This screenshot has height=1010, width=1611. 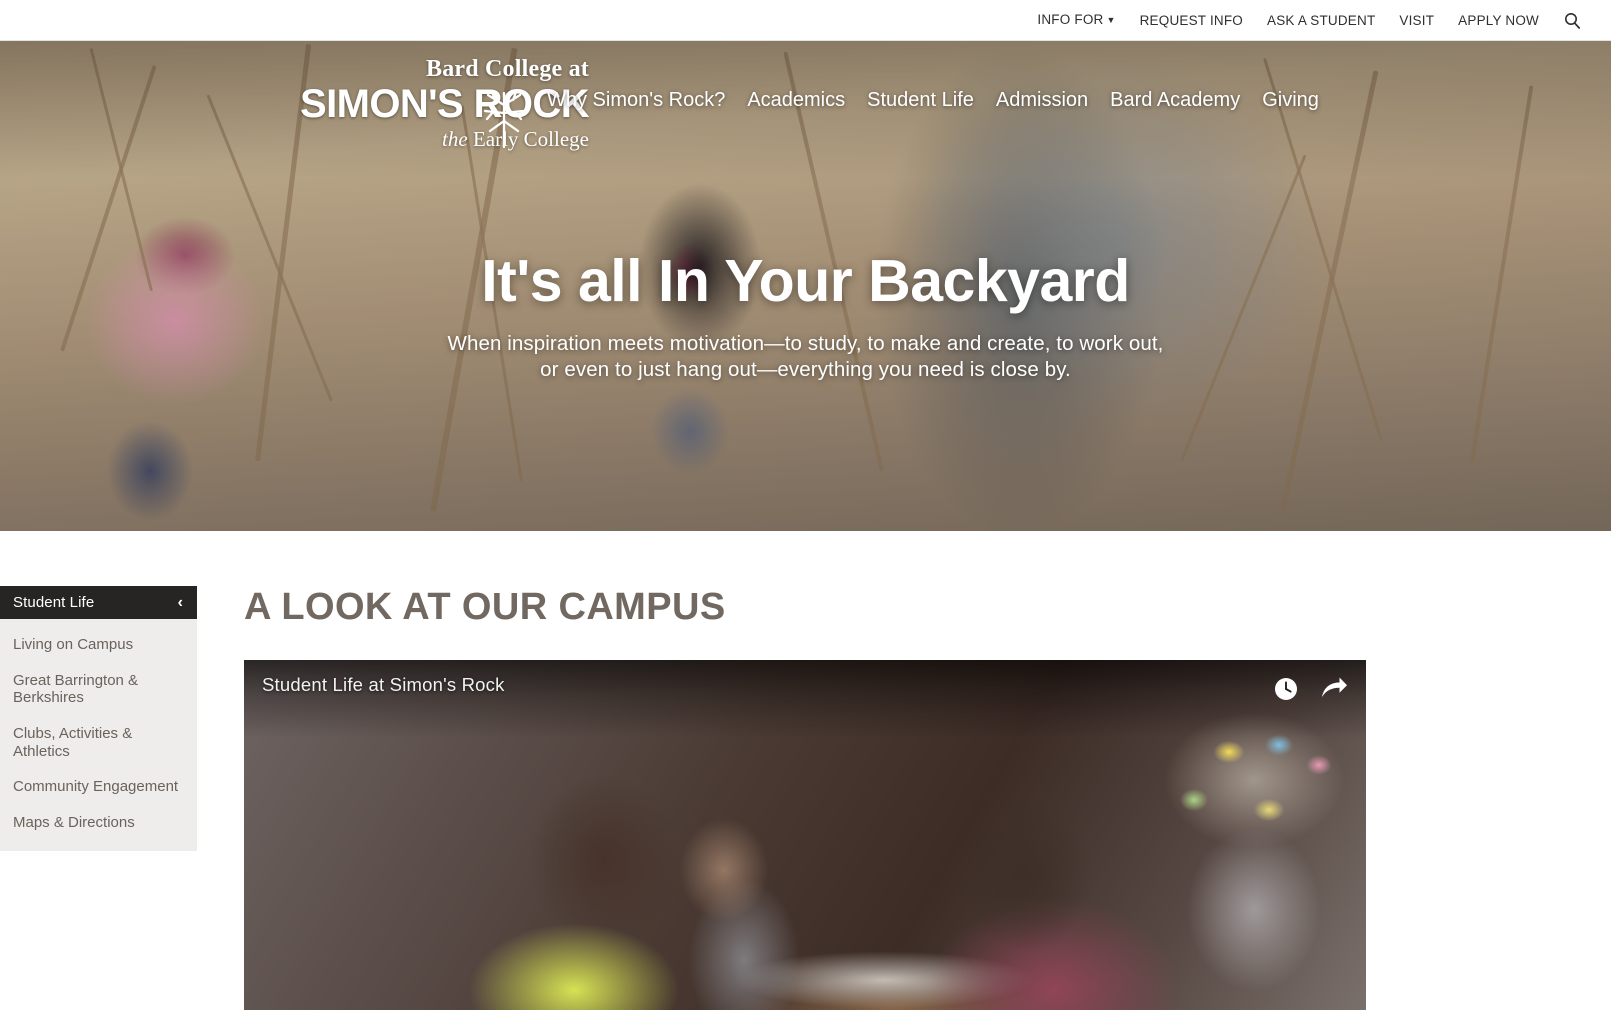 I want to click on sidebar-header-label: Student Life, so click(x=54, y=602).